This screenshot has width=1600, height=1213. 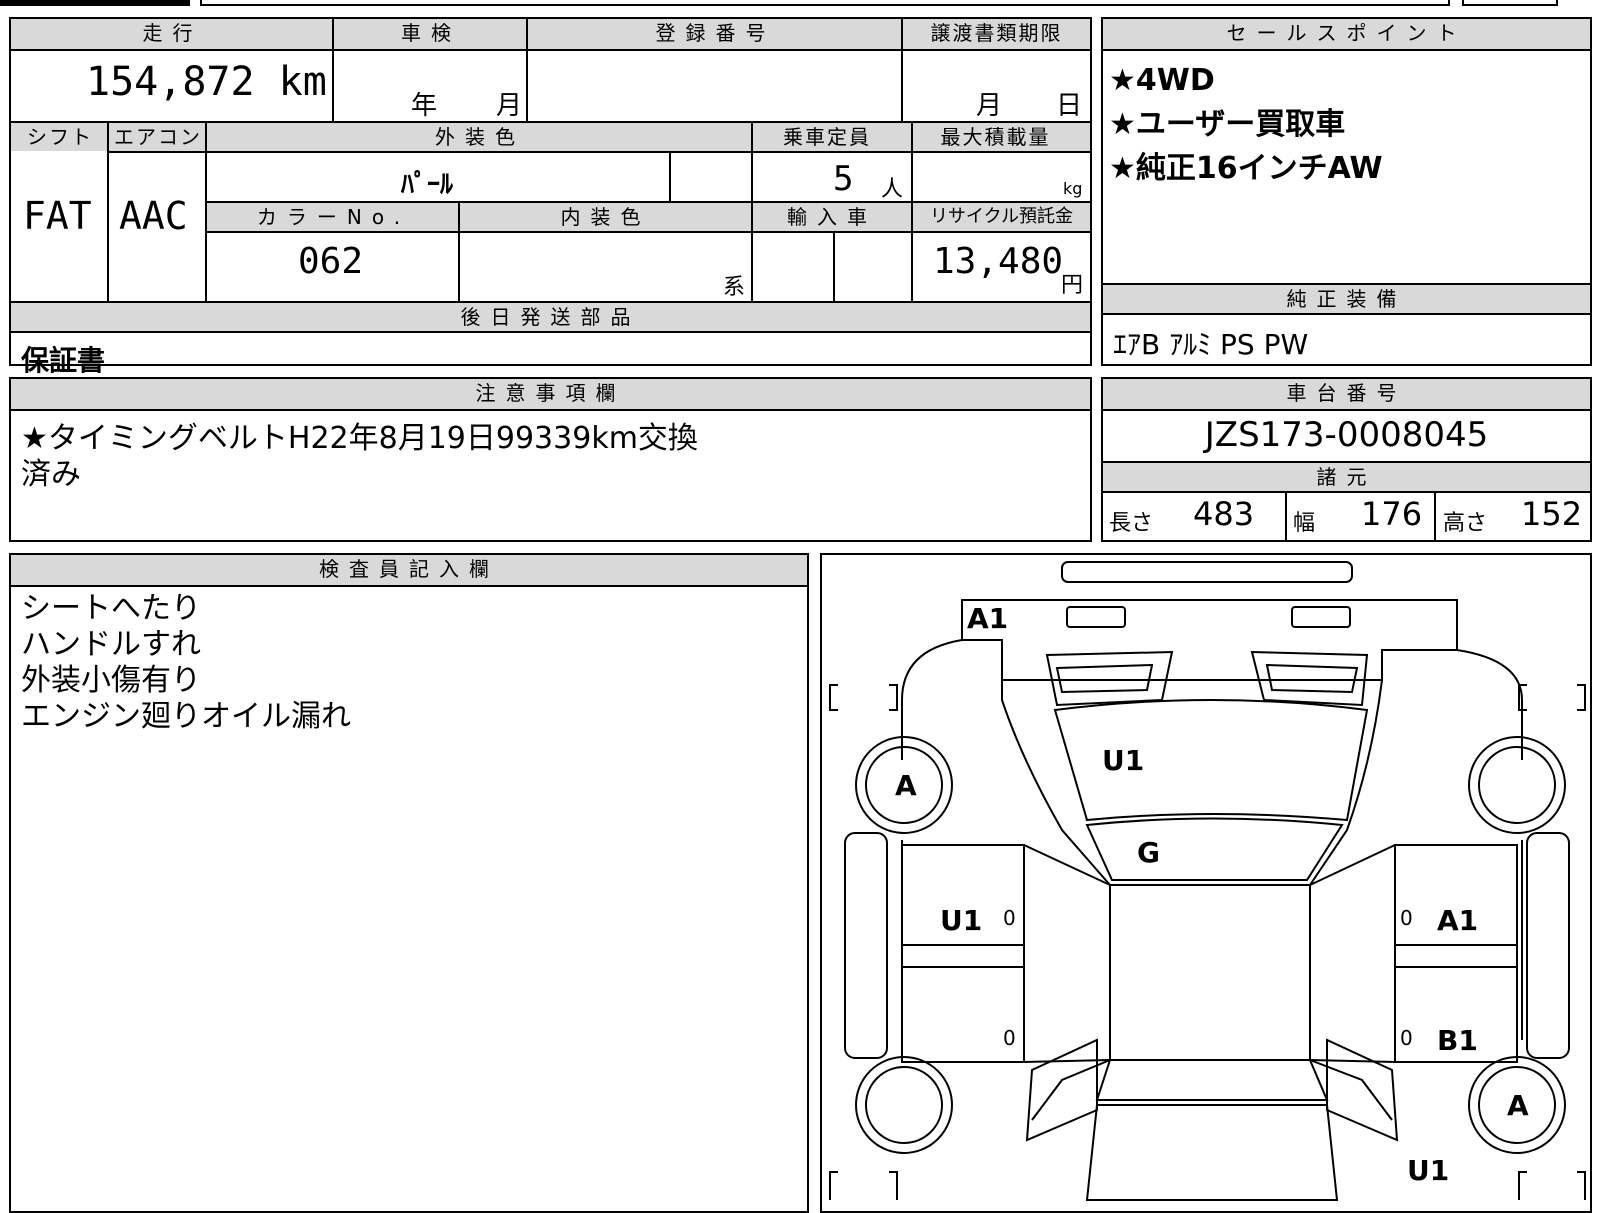 I want to click on import-header: 輸入車, so click(x=832, y=217).